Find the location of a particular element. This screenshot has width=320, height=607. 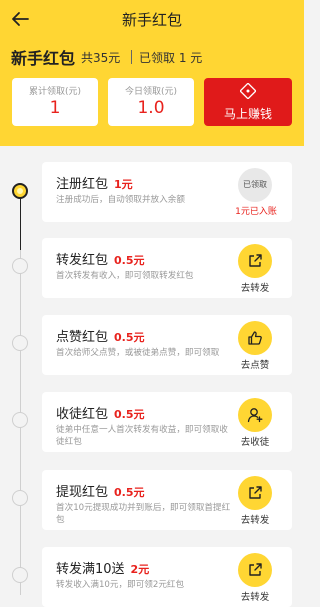

task-card-register: 注册红包 1元 注册成功后，自动领取并放入余额 已领取 1元已入账 is located at coordinates (167, 192).